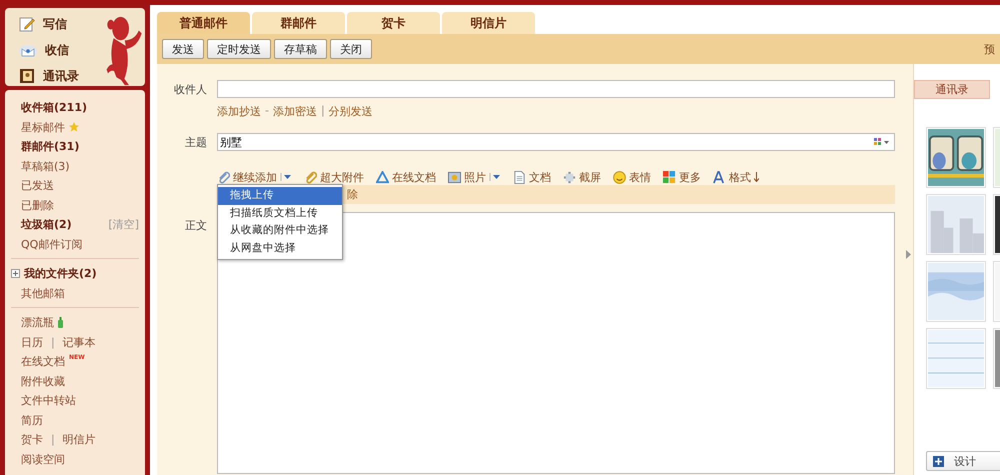 This screenshot has height=475, width=1000. Describe the element at coordinates (632, 177) in the screenshot. I see `attachment-tool: 表情` at that location.